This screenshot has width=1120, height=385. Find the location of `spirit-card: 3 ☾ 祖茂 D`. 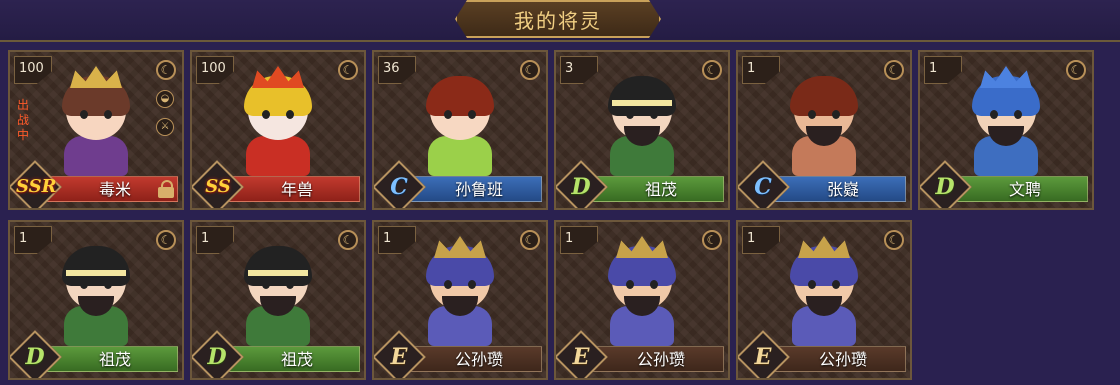

spirit-card: 3 ☾ 祖茂 D is located at coordinates (642, 130).